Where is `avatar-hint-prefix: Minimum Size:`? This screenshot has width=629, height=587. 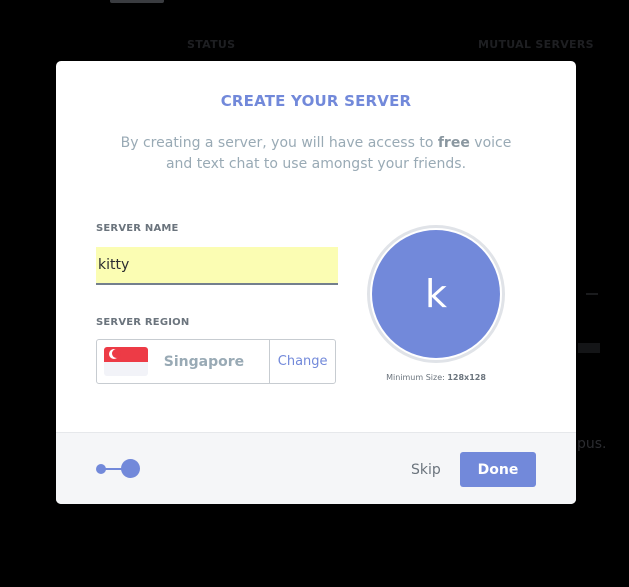
avatar-hint-prefix: Minimum Size: is located at coordinates (417, 377).